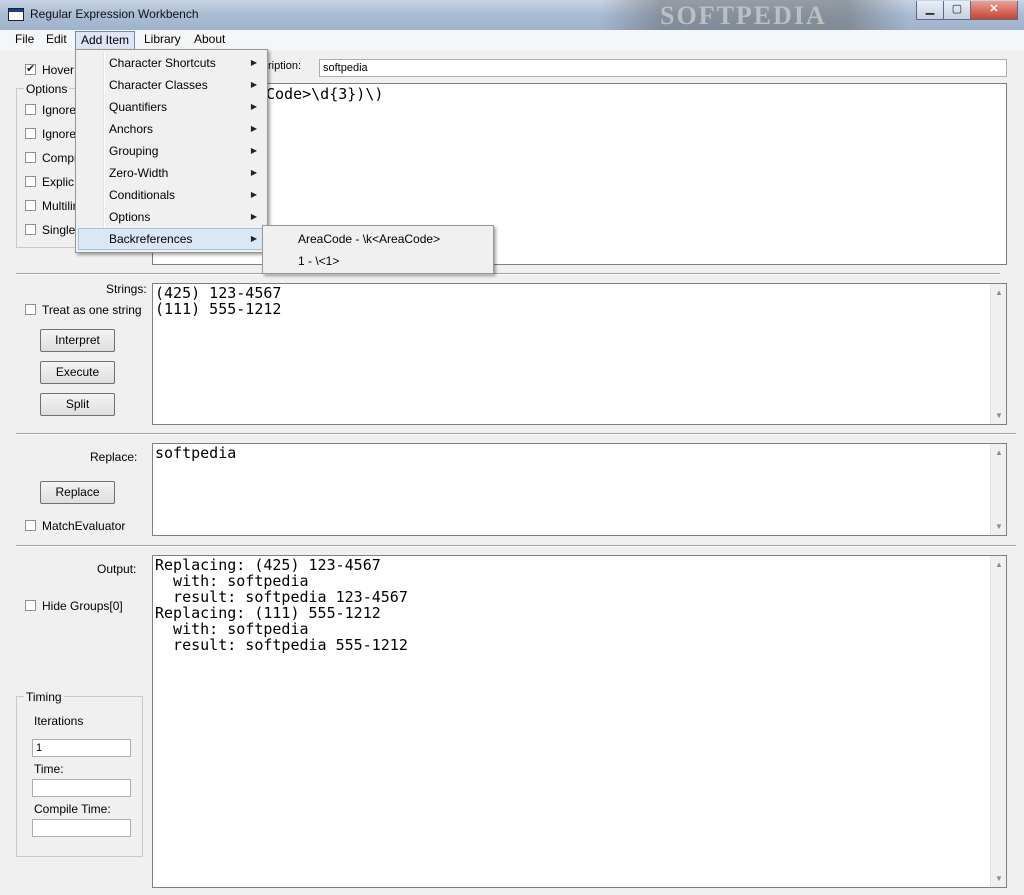  I want to click on menu-item-label: Backreferences, so click(151, 239).